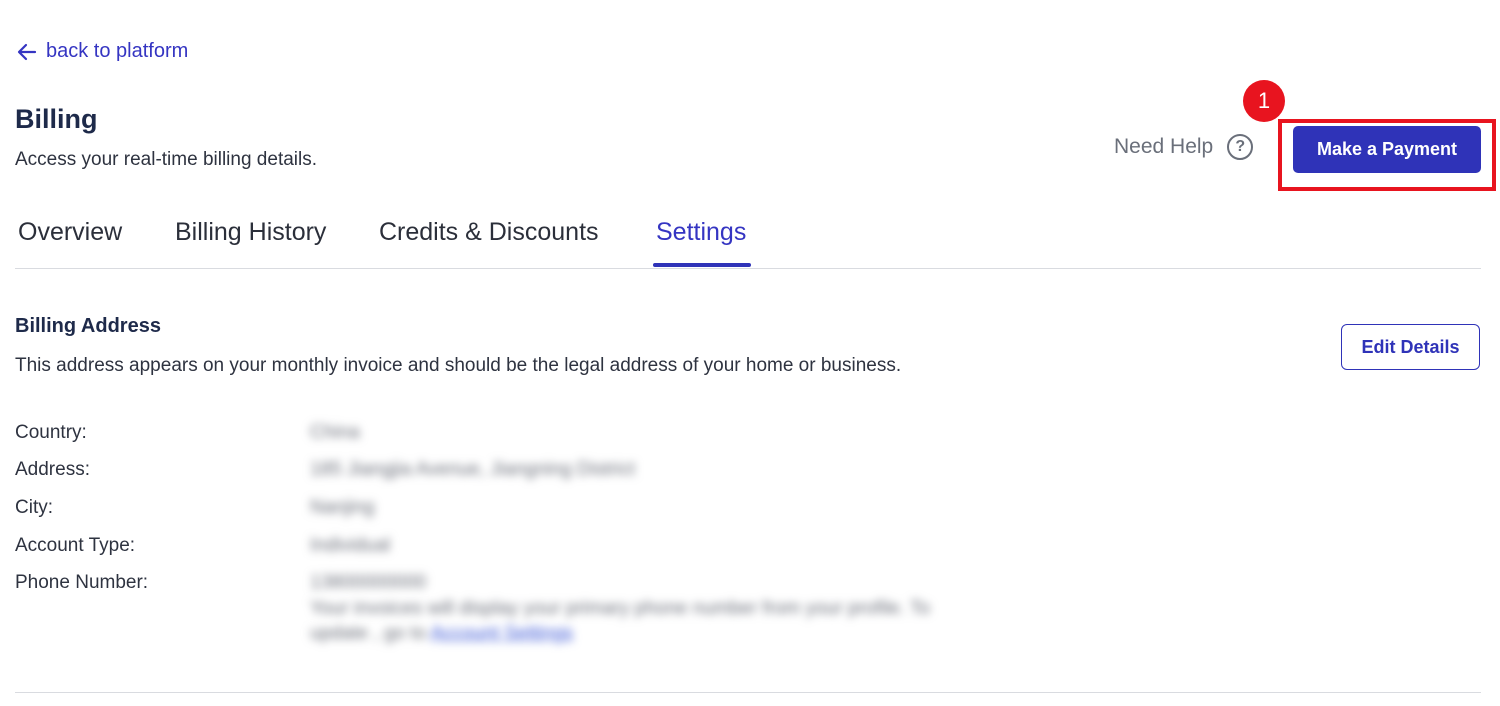 The width and height of the screenshot is (1500, 706). I want to click on city-label: City:, so click(34, 507).